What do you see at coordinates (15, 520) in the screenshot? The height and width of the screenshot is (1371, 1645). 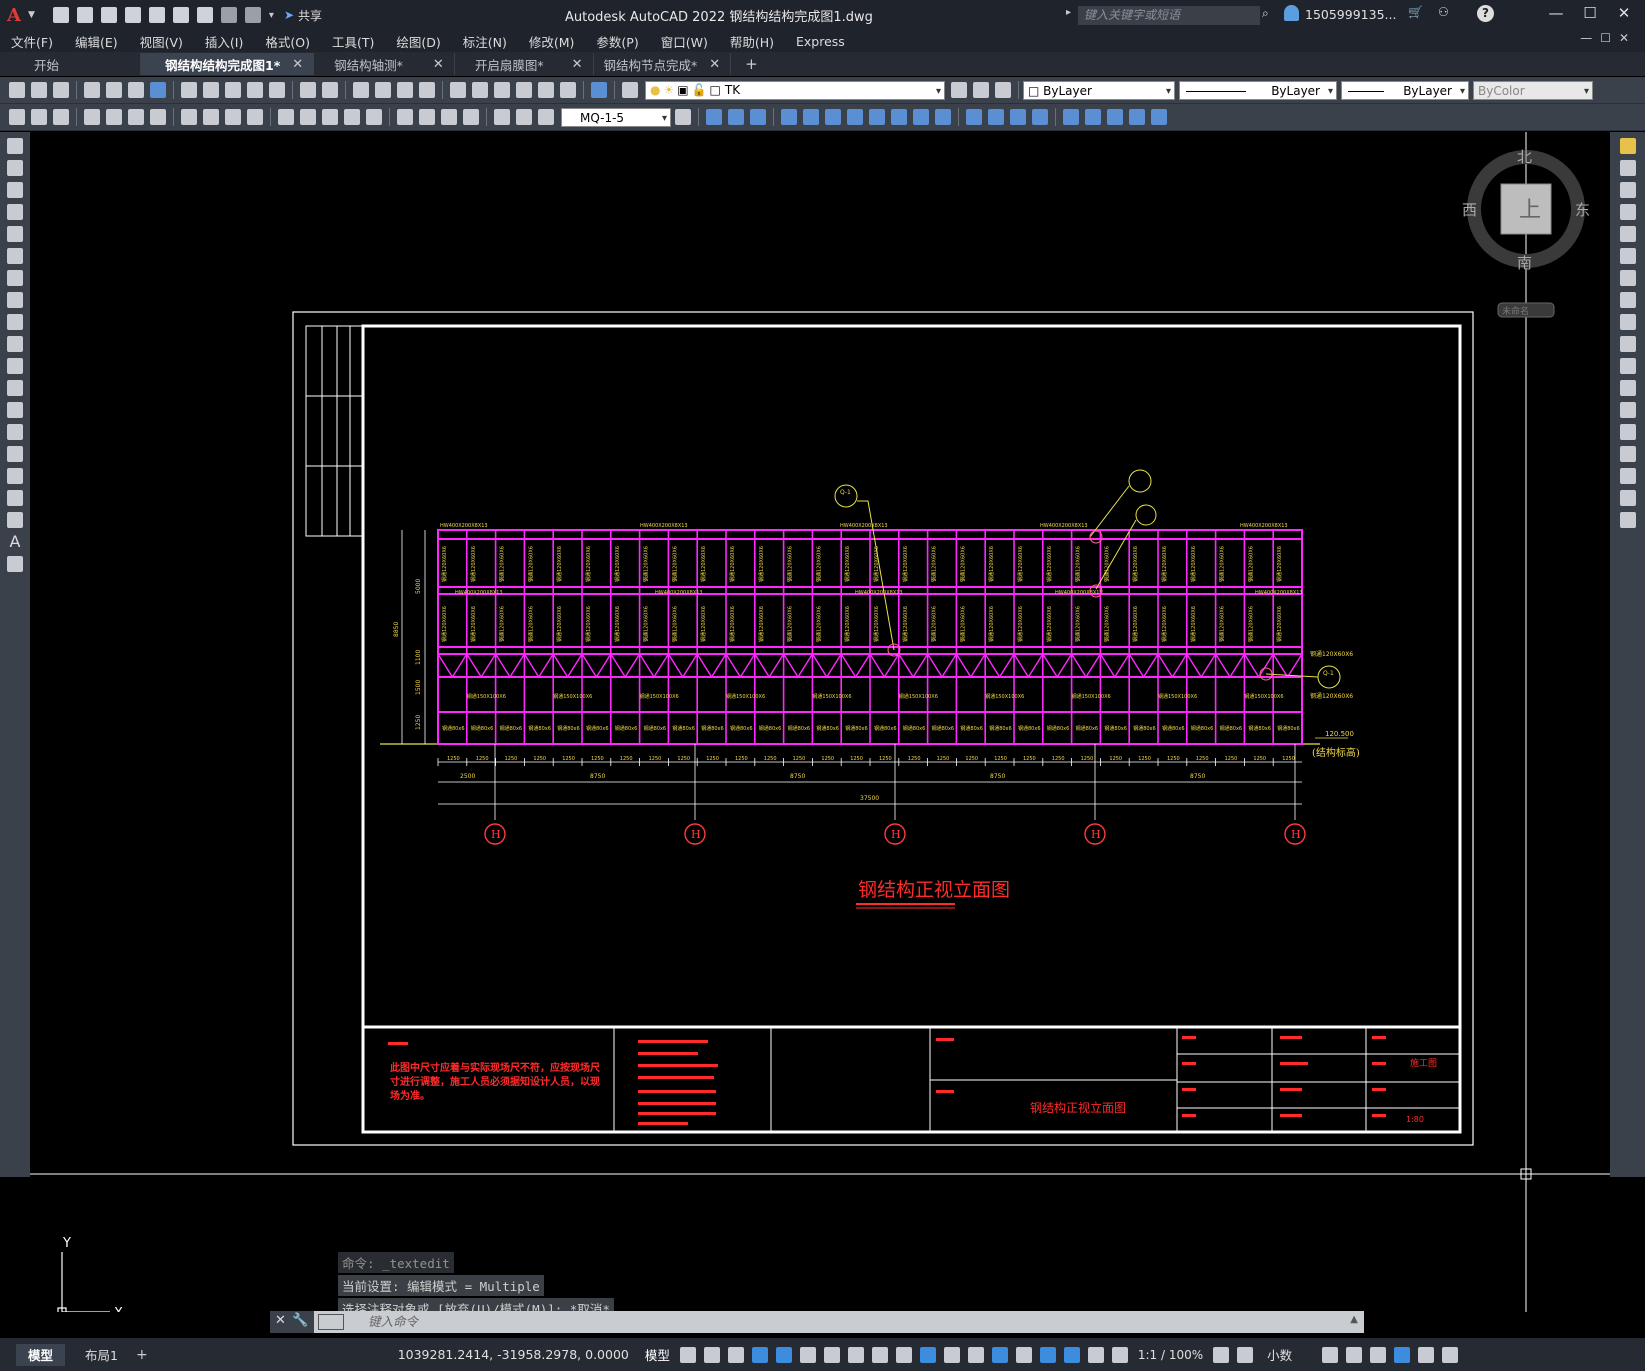 I see `table-icon` at bounding box center [15, 520].